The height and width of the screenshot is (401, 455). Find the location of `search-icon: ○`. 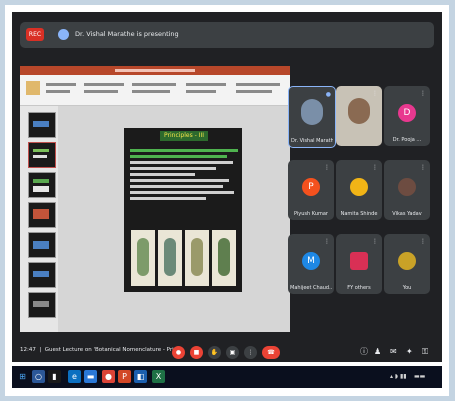

search-icon: ○ is located at coordinates (38, 376).